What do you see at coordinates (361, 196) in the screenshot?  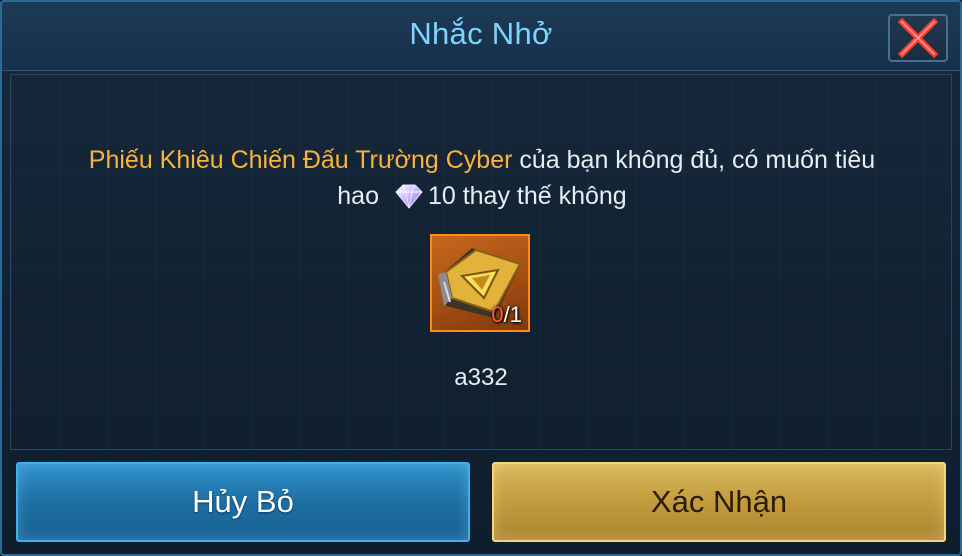 I see `message-text-prefix: hao` at bounding box center [361, 196].